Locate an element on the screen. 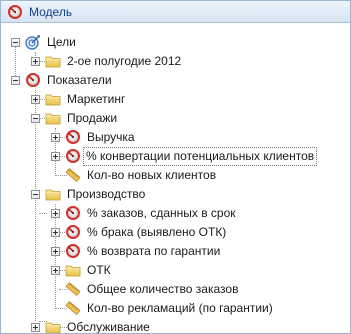  tree-node-revenue: Выручка is located at coordinates (175, 137).